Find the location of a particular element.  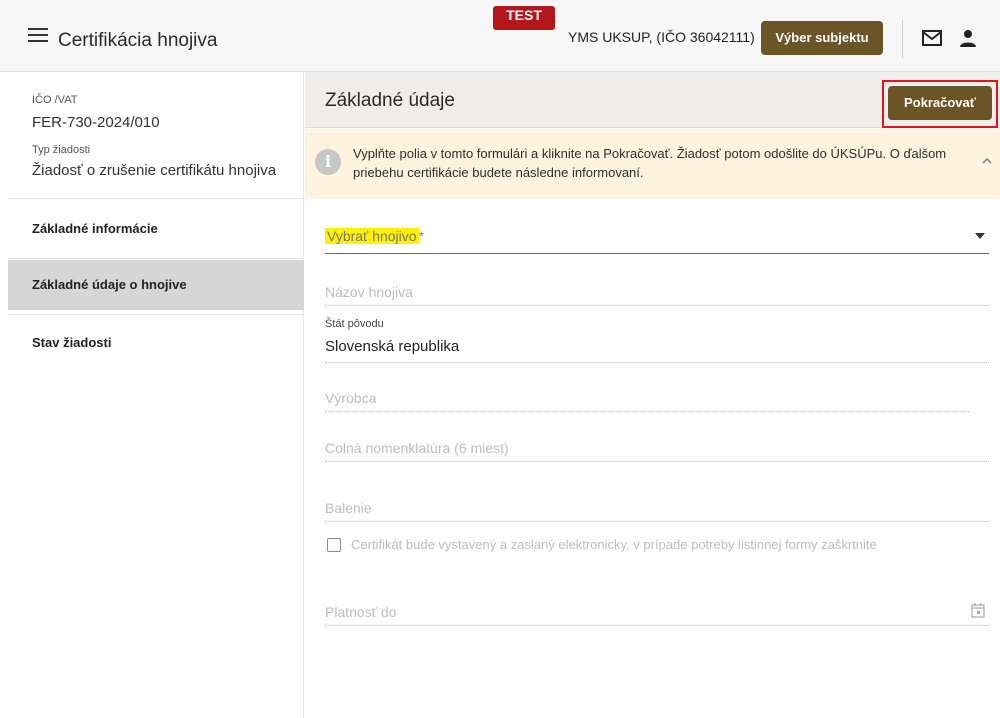

chevron-up-icon is located at coordinates (987, 161).